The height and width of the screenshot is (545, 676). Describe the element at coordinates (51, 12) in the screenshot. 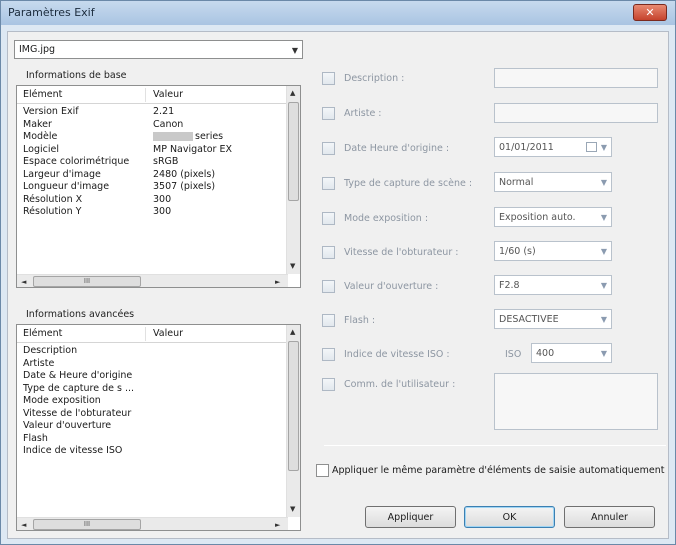

I see `window-title: Paramètres Exif` at that location.